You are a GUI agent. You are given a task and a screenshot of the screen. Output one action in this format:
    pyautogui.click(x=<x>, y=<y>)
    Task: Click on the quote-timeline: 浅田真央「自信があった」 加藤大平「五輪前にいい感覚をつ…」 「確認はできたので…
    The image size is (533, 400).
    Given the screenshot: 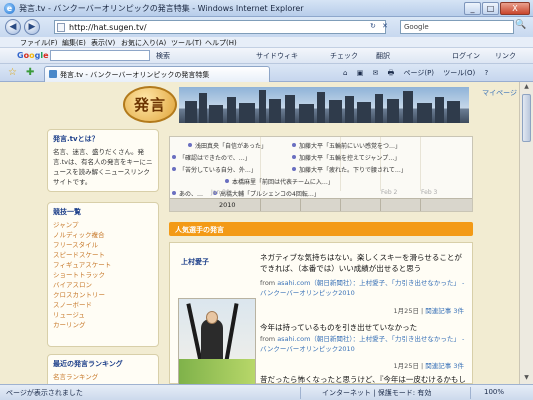 What is the action you would take?
    pyautogui.click(x=321, y=174)
    